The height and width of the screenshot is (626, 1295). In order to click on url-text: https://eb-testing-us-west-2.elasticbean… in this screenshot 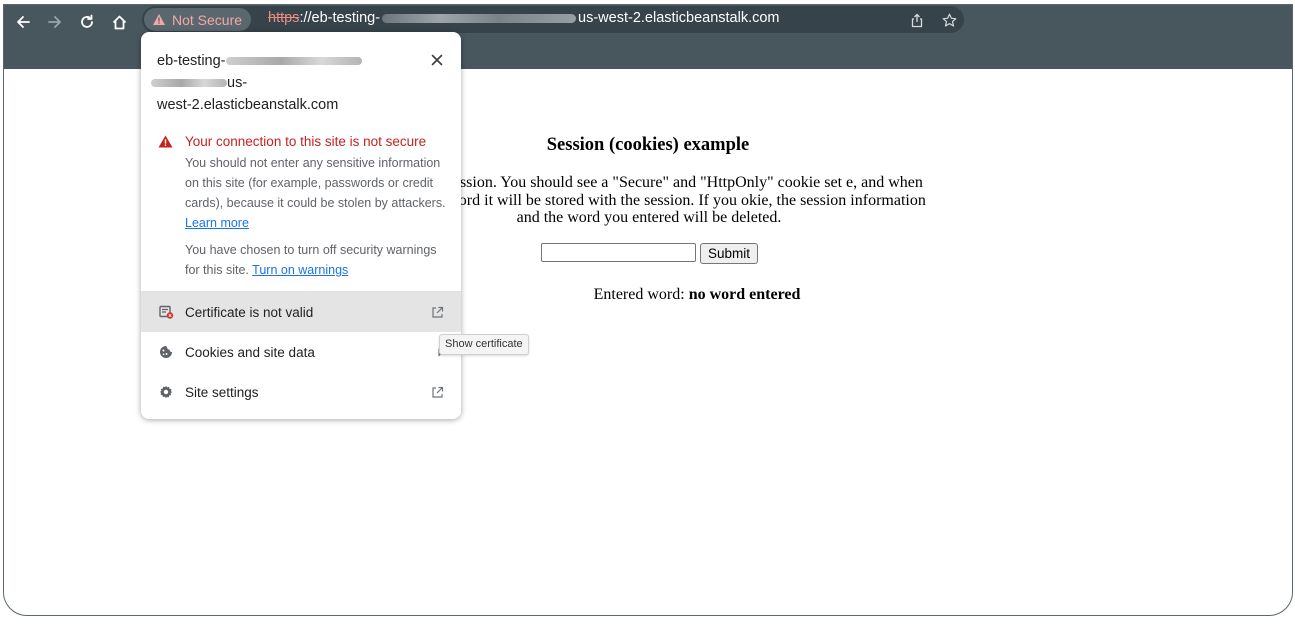, I will do `click(524, 18)`.